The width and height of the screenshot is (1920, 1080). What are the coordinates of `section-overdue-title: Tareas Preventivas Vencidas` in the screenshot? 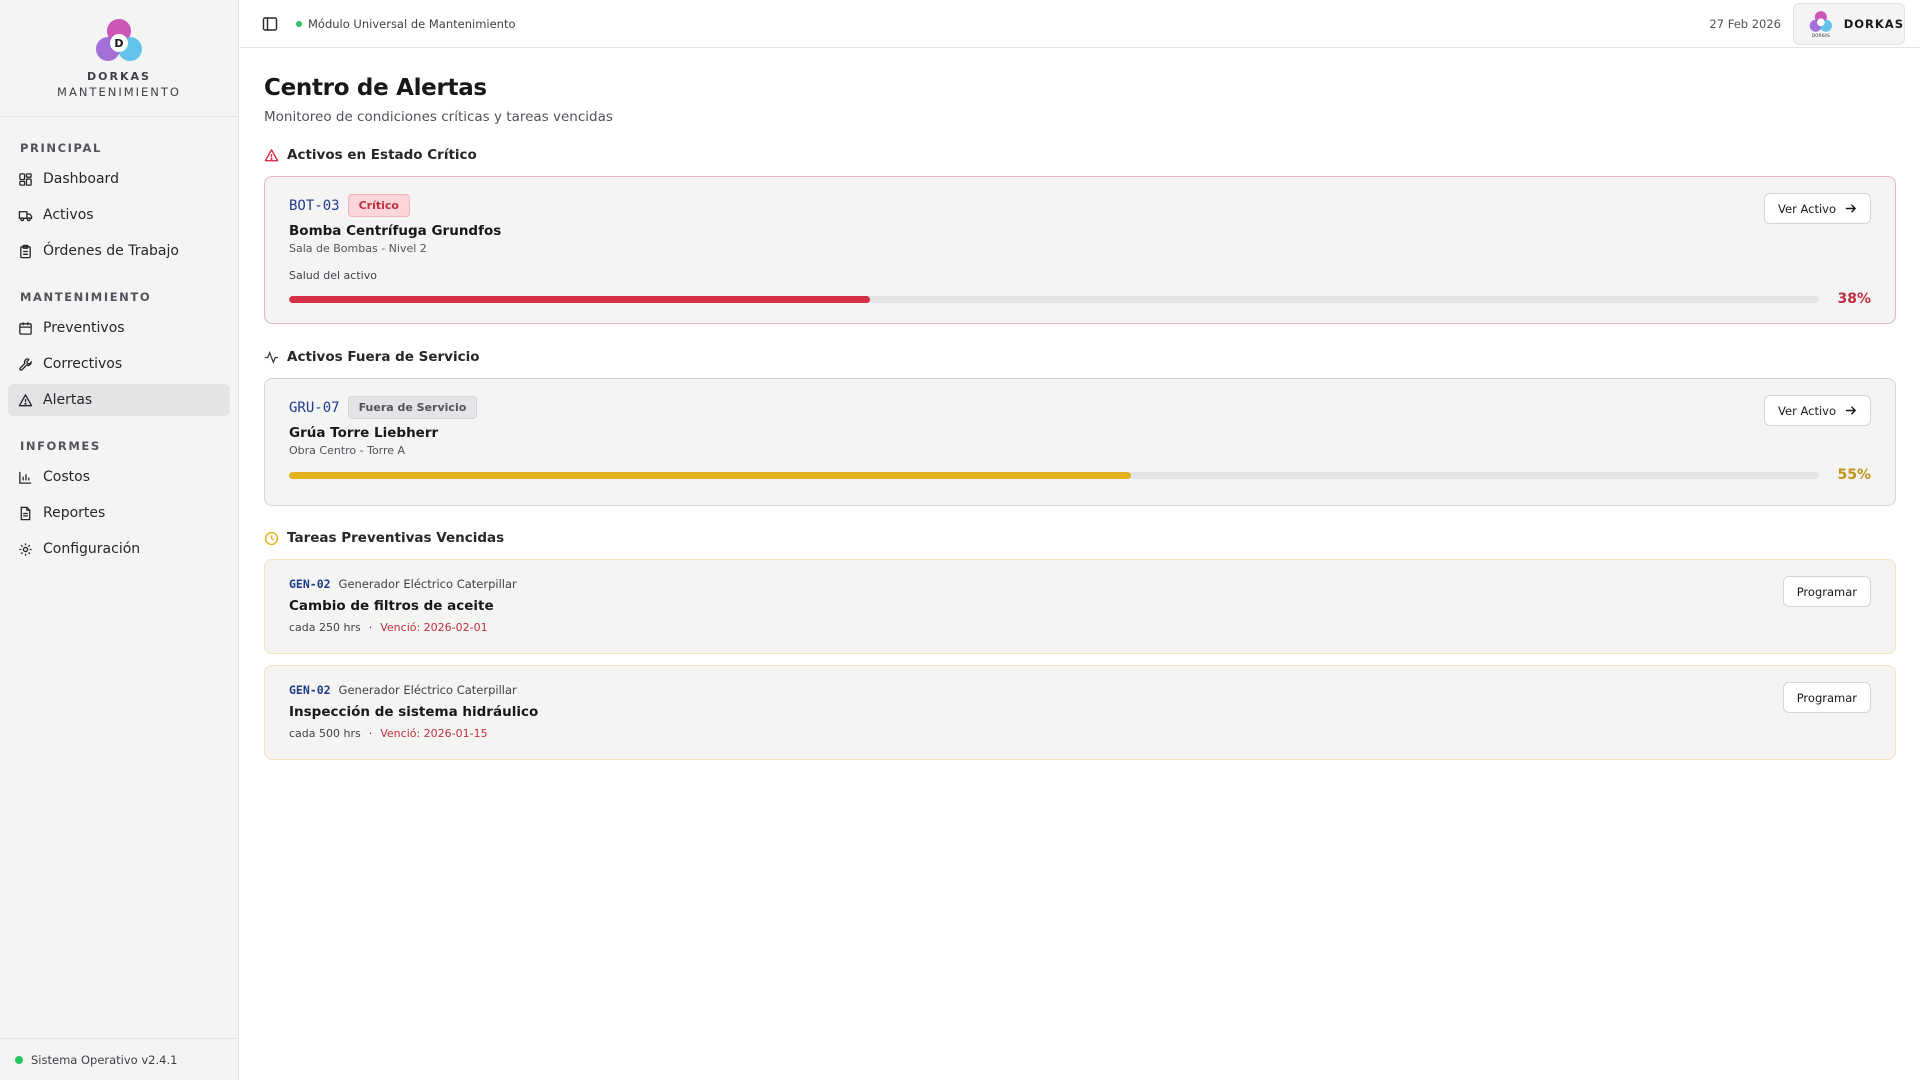 It's located at (1080, 538).